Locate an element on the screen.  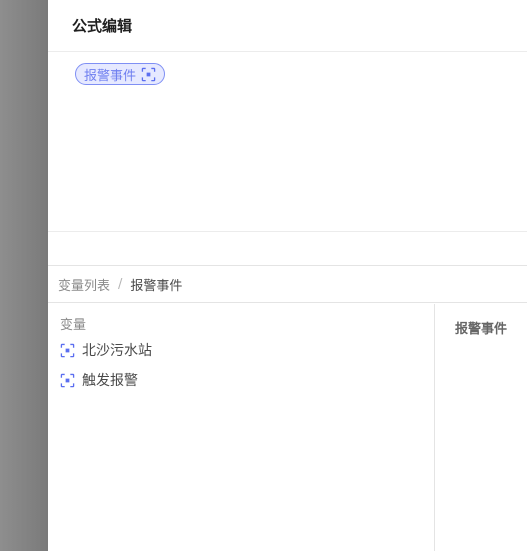
panel-title: 公式编辑 is located at coordinates (102, 26).